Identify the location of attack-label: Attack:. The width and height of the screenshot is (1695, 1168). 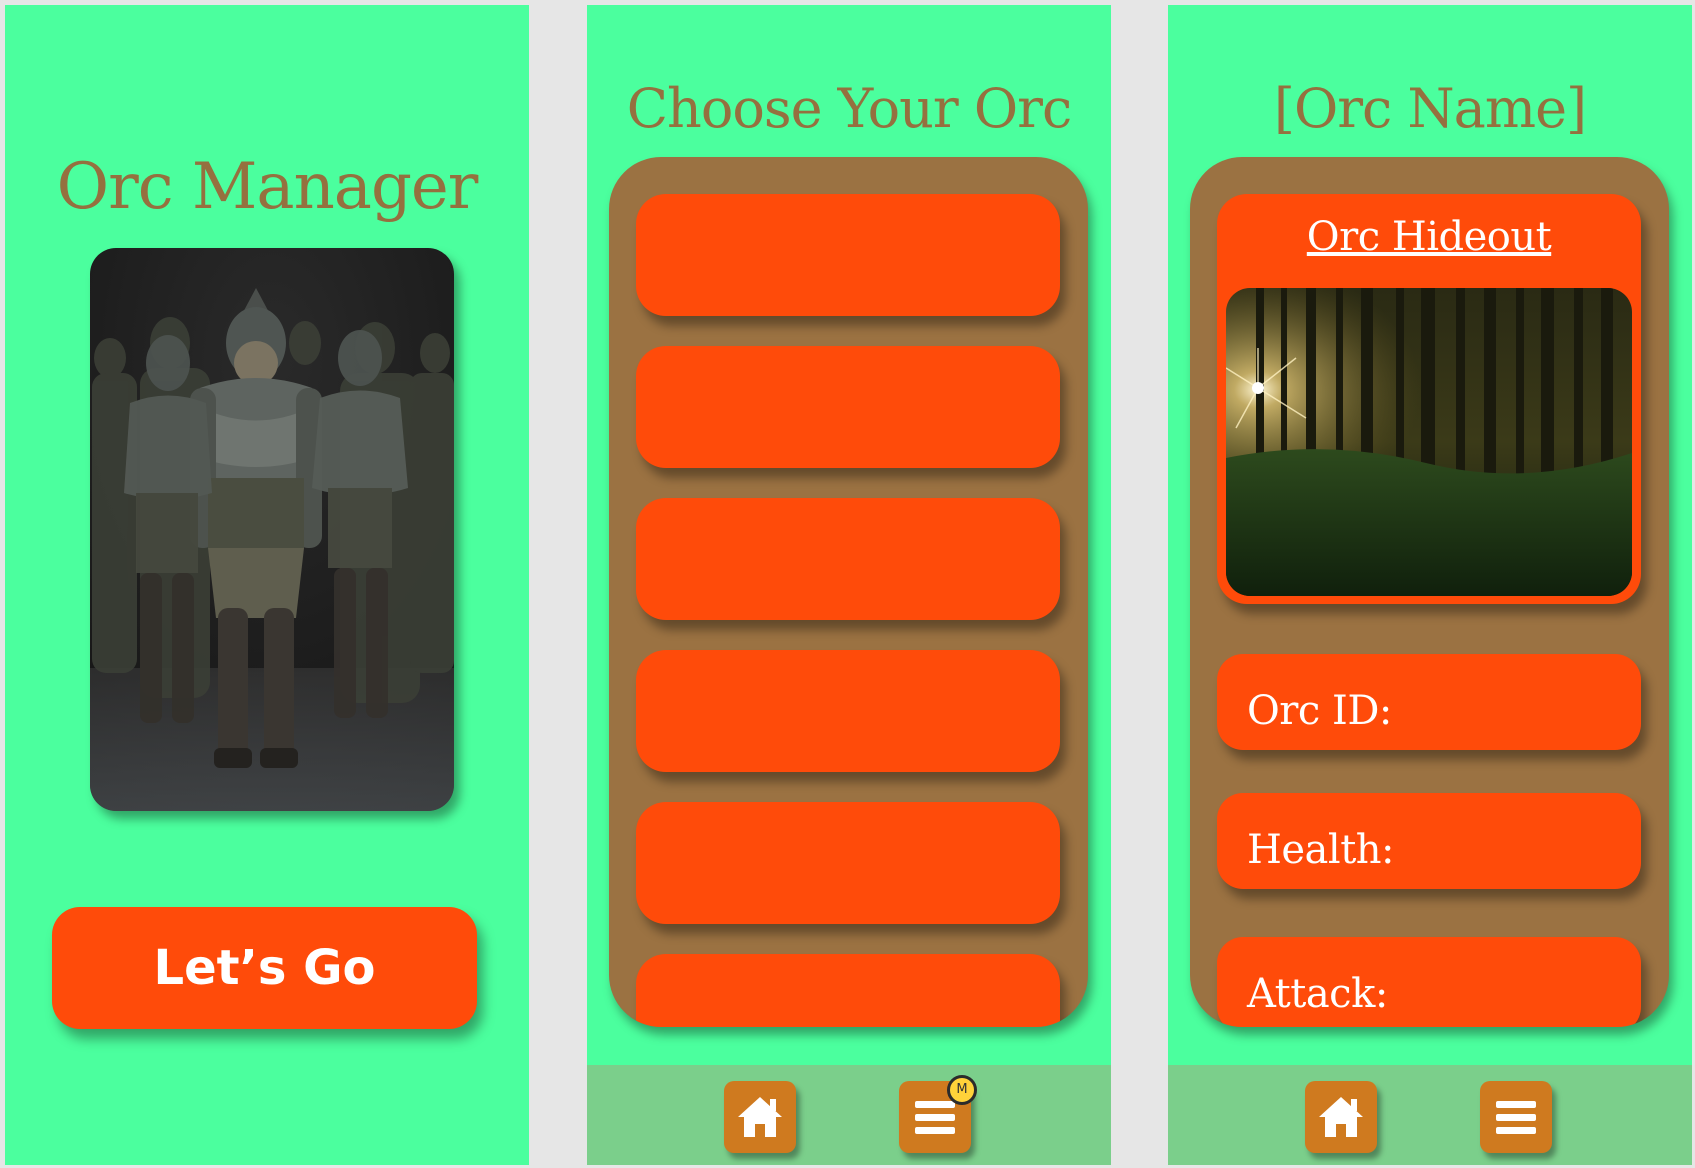
(1317, 994).